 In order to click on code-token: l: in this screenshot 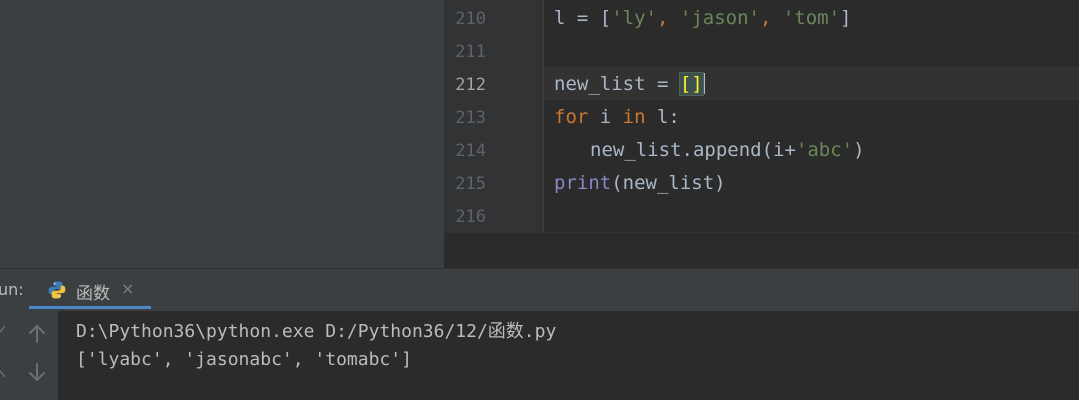, I will do `click(662, 117)`.